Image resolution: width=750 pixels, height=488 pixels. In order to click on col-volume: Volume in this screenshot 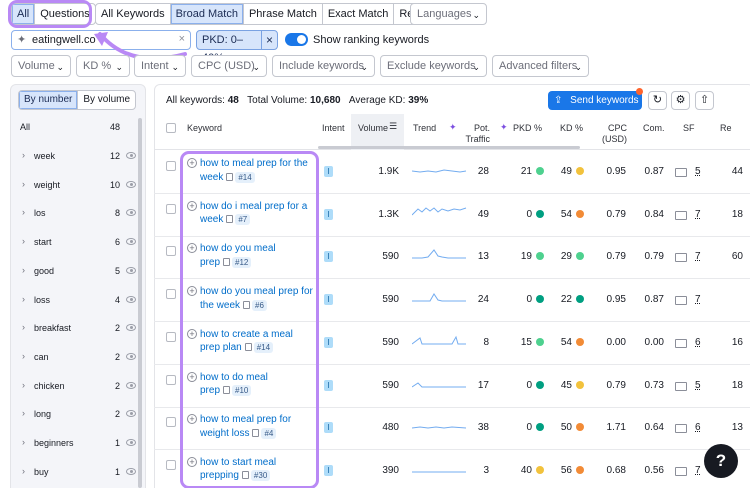, I will do `click(373, 128)`.